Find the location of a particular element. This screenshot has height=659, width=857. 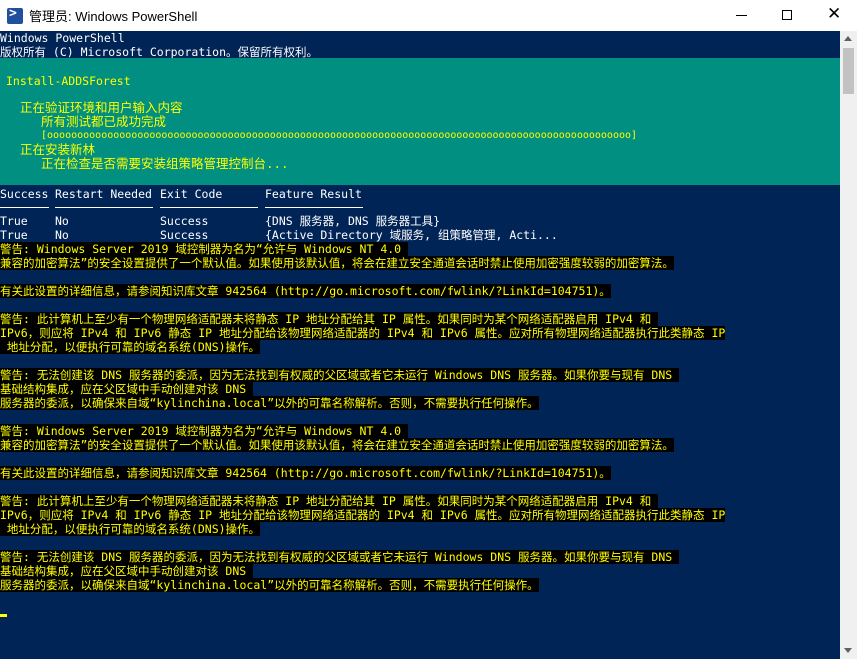

close-icon: ✕ is located at coordinates (834, 14).